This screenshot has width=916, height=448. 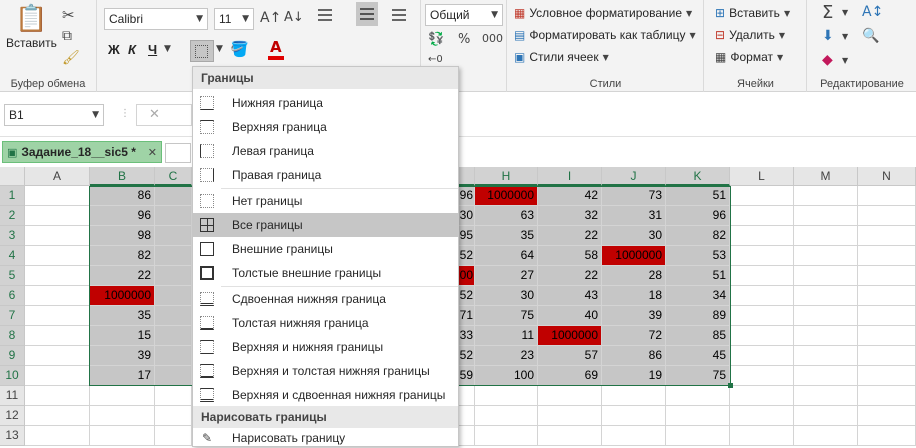 What do you see at coordinates (698, 296) in the screenshot?
I see `cell-k: 34` at bounding box center [698, 296].